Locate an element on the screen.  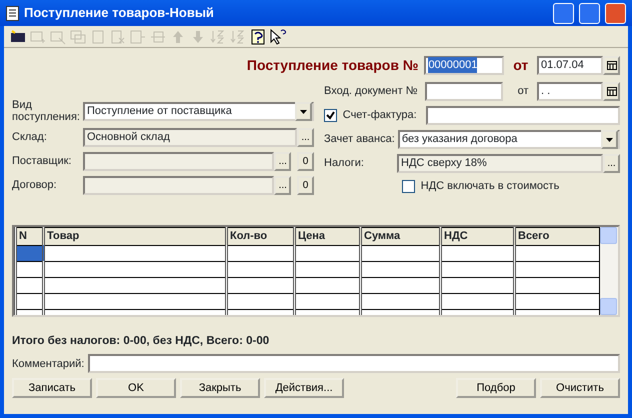
new-record-icon is located at coordinates (18, 36).